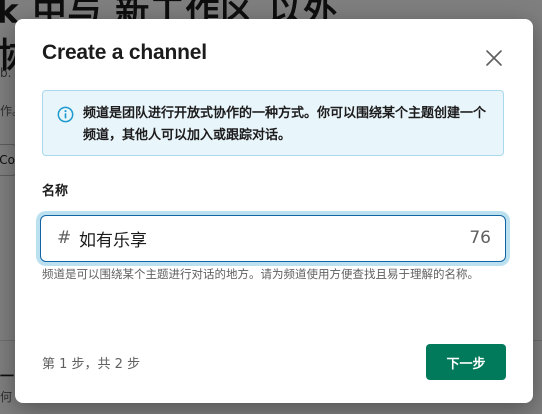 The height and width of the screenshot is (414, 542). Describe the element at coordinates (480, 238) in the screenshot. I see `character-count: 76` at that location.